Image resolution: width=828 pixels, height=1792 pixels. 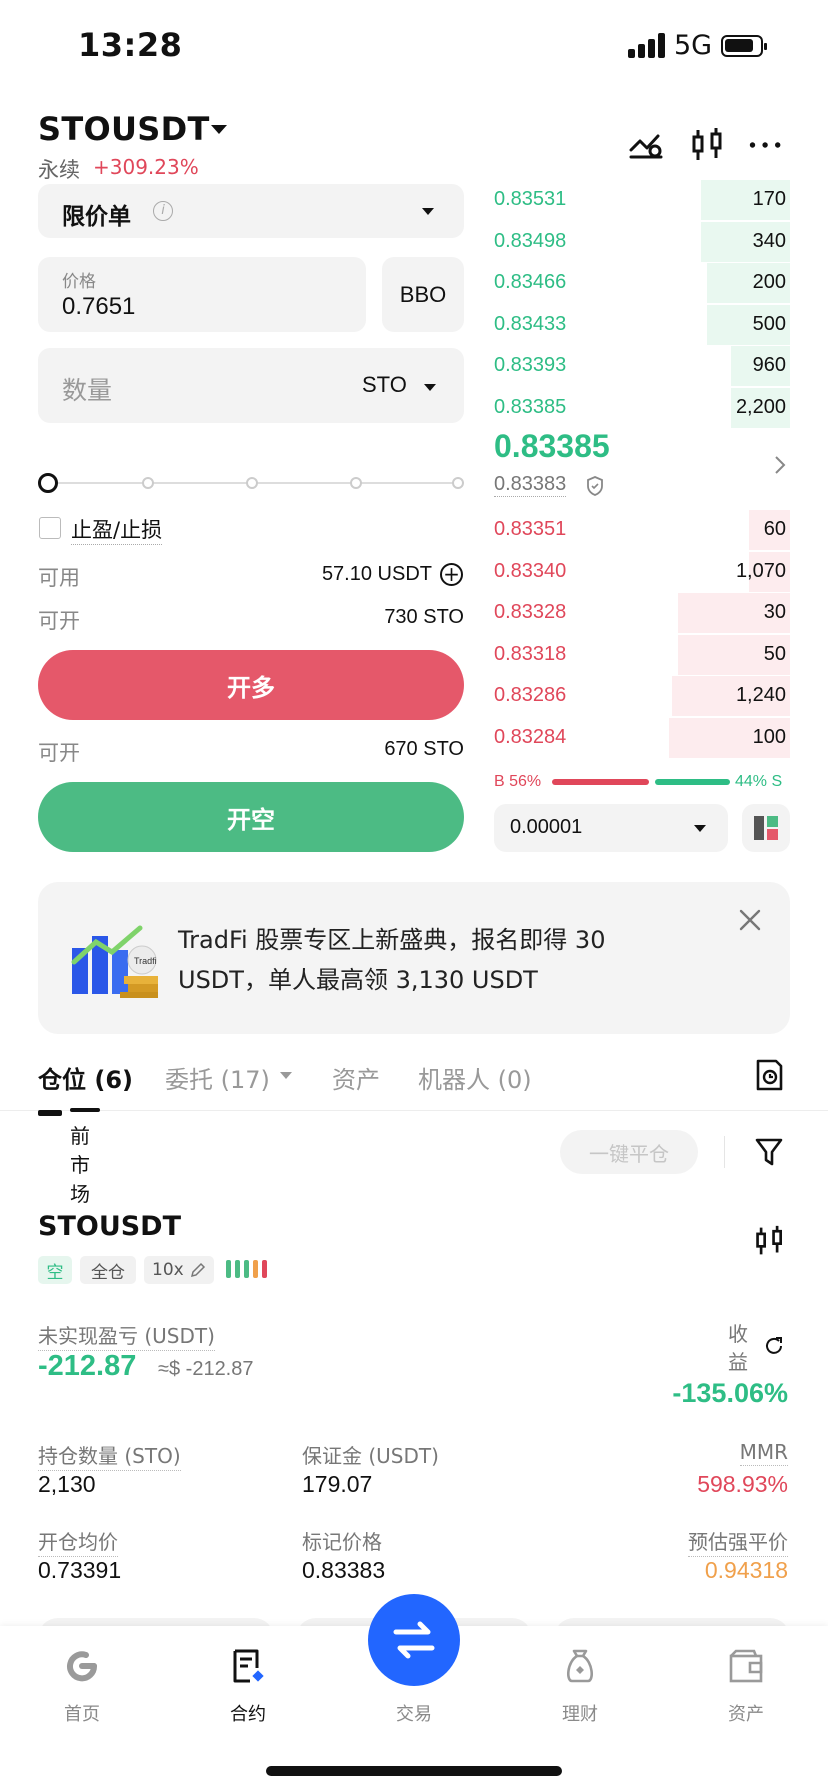 I want to click on ask-price: 0.83531, so click(x=530, y=199).